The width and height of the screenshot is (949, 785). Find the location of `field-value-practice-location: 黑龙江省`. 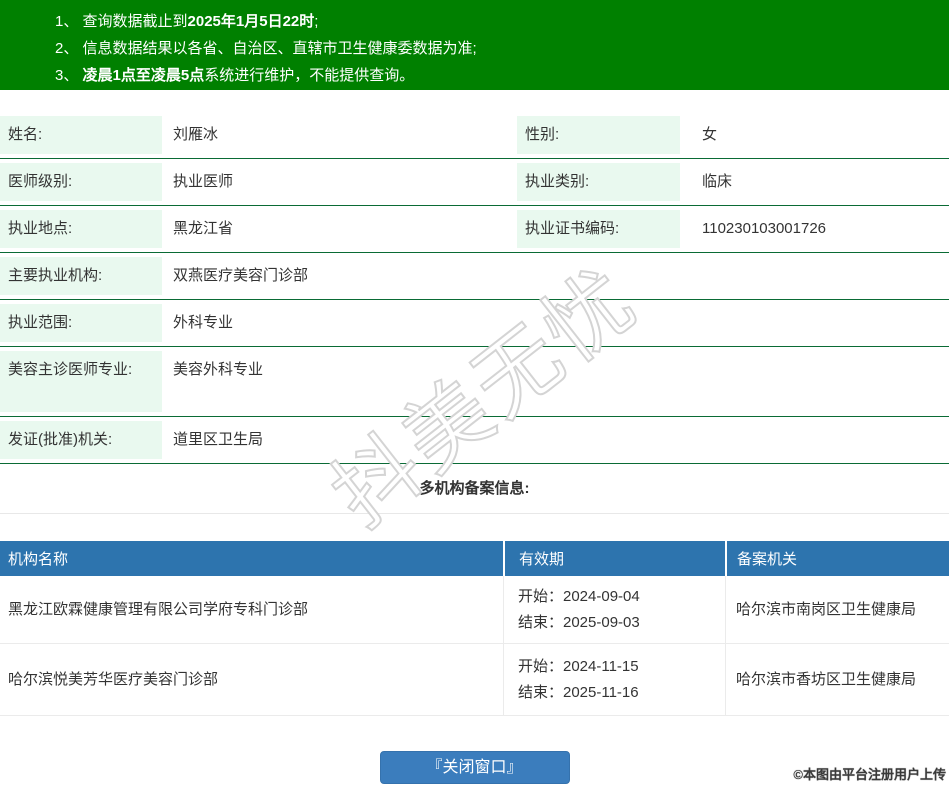

field-value-practice-location: 黑龙江省 is located at coordinates (203, 228).